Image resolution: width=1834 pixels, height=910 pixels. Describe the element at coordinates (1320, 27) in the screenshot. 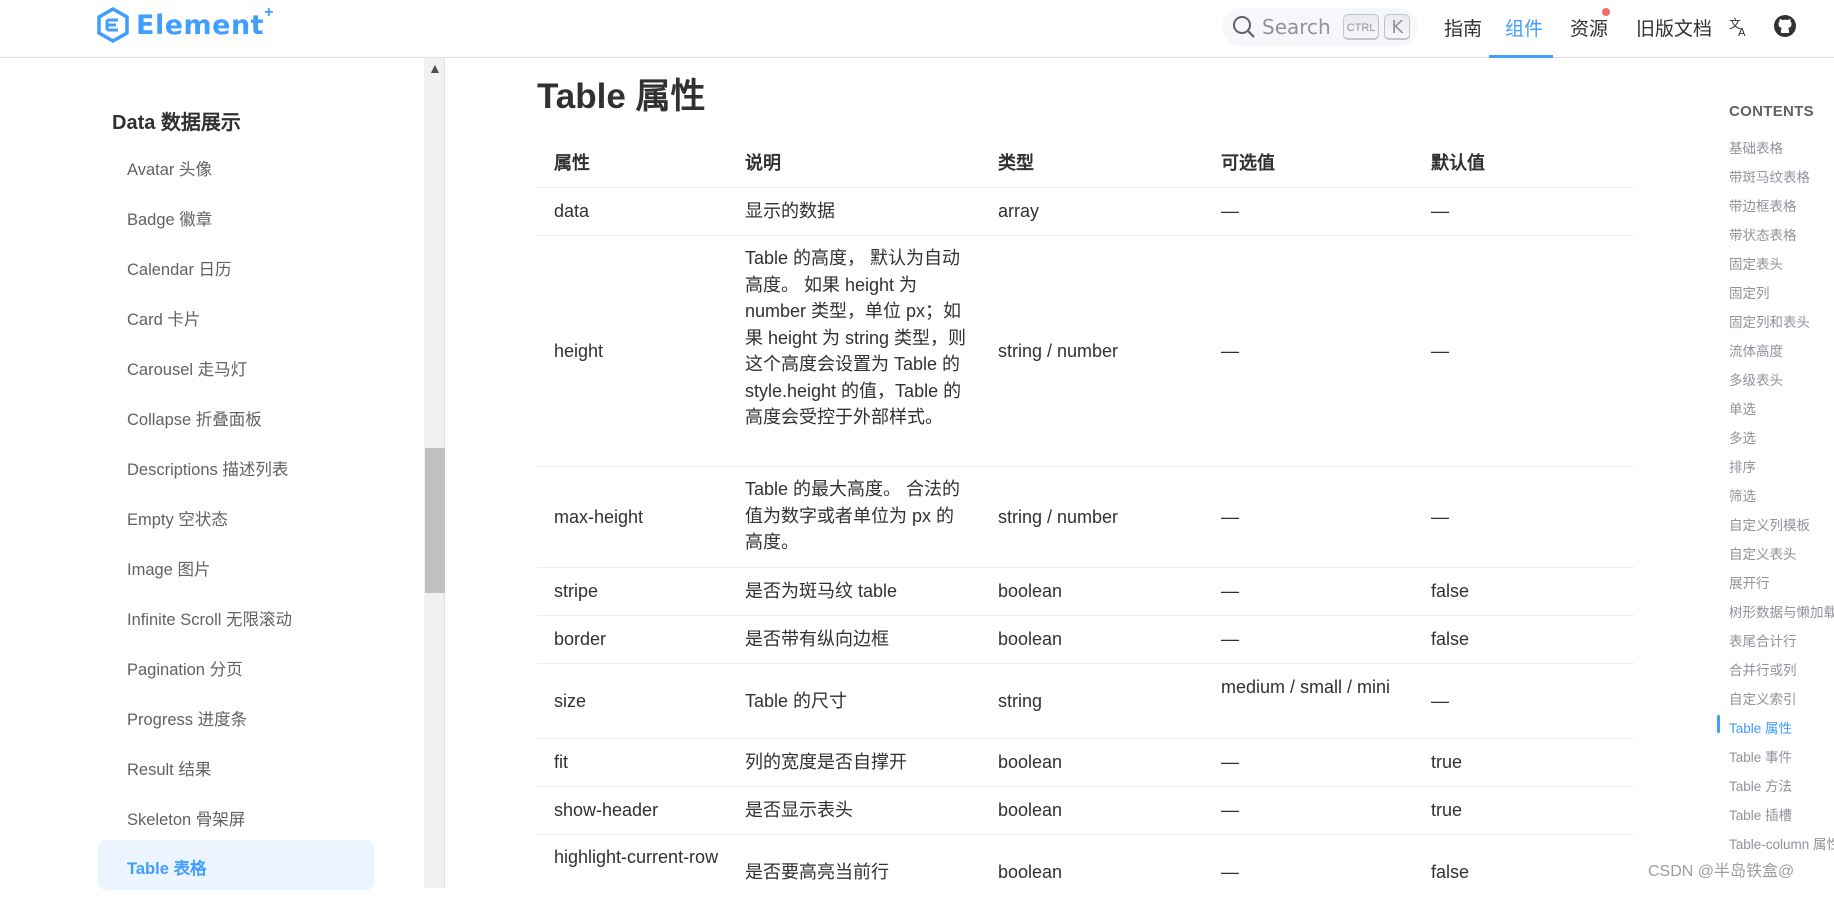

I see `search-button: Search CTRL K` at that location.